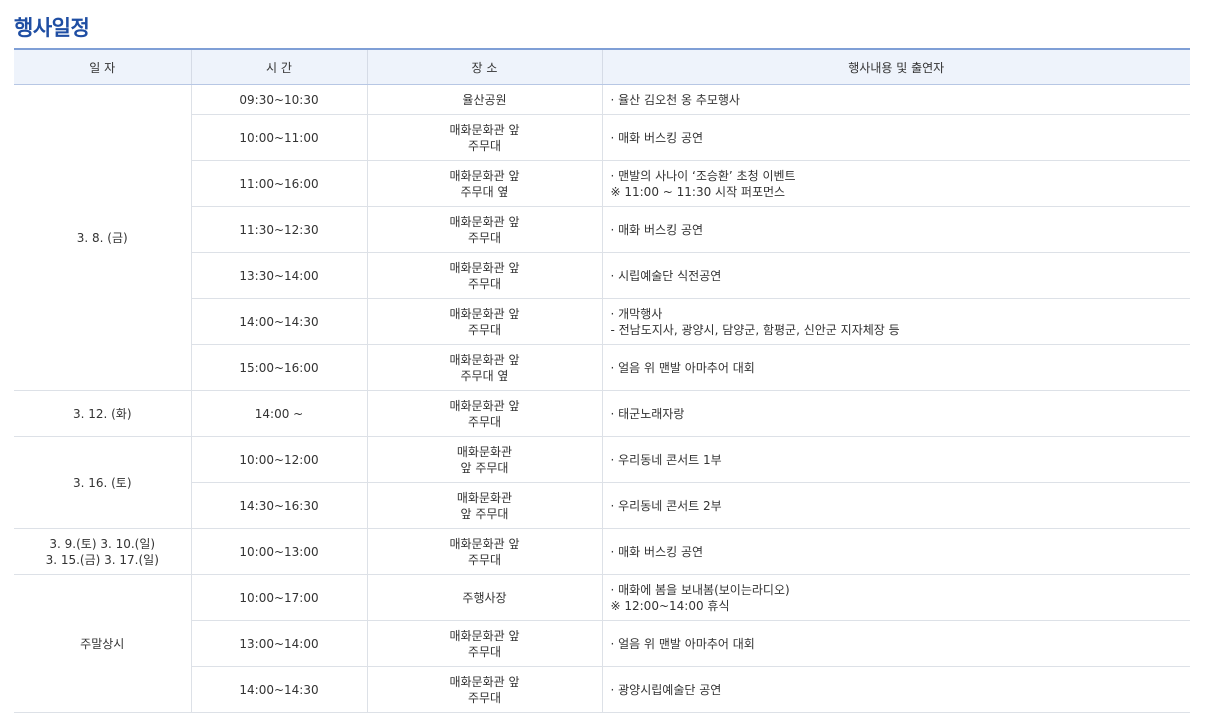  I want to click on content-text: · 태군노래자랑, so click(647, 413).